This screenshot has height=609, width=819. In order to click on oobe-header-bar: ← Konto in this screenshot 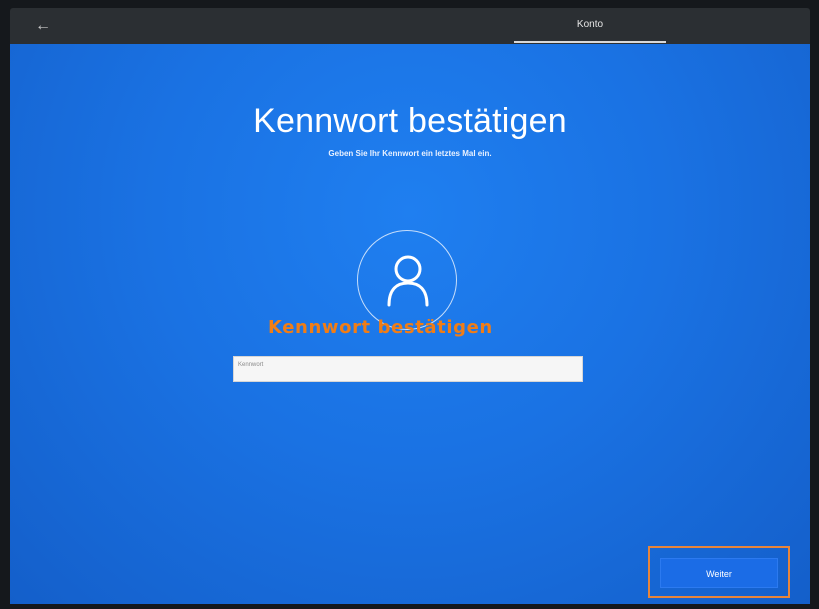, I will do `click(410, 26)`.